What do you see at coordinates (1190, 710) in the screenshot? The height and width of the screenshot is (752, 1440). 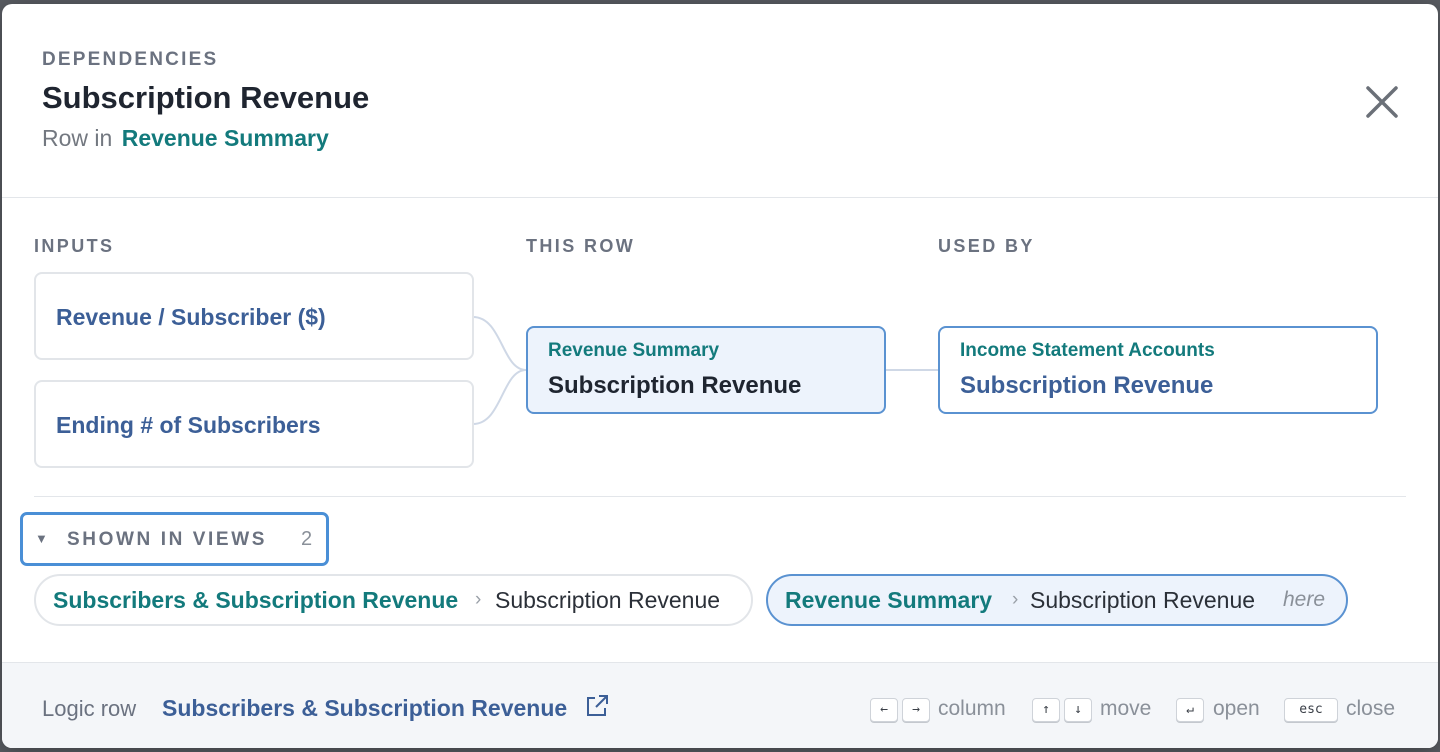 I see `key-enter: ↵` at bounding box center [1190, 710].